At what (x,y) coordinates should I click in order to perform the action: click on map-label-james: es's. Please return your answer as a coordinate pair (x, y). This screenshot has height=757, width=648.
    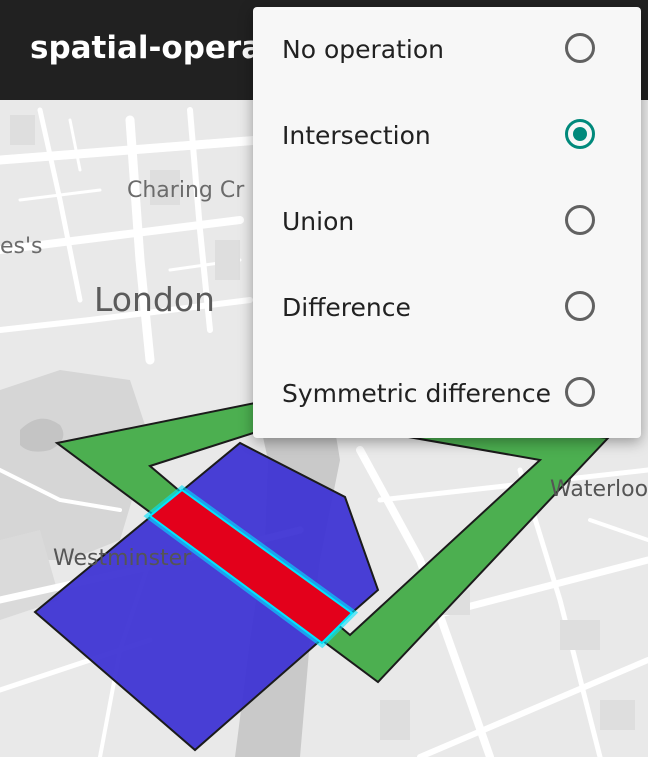
    Looking at the image, I should click on (21, 246).